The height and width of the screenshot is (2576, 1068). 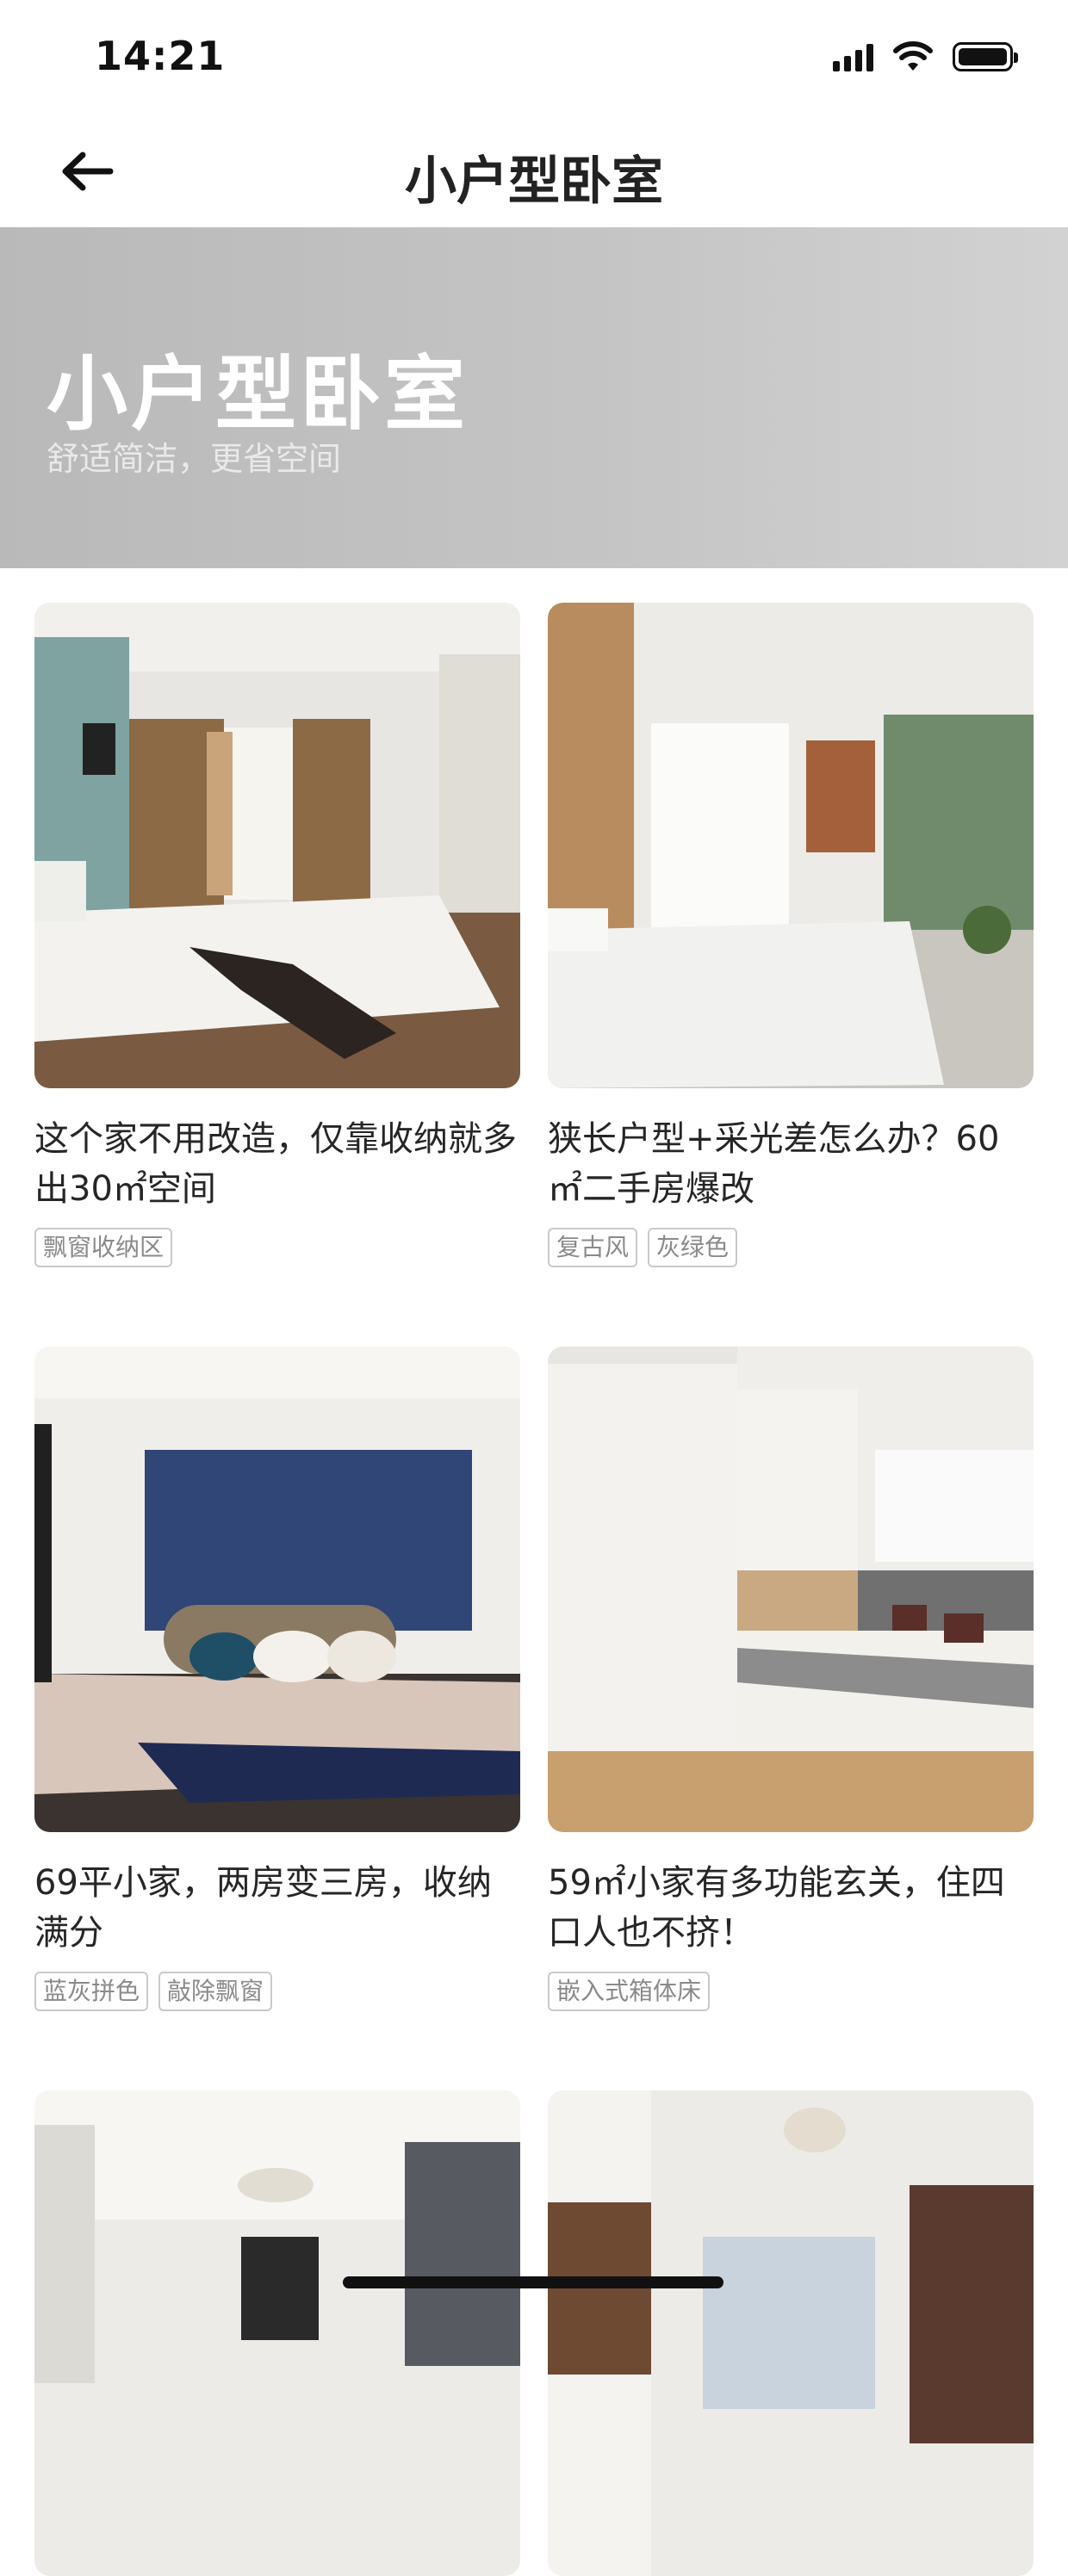 I want to click on tag: 敲除飘窗, so click(x=215, y=1991).